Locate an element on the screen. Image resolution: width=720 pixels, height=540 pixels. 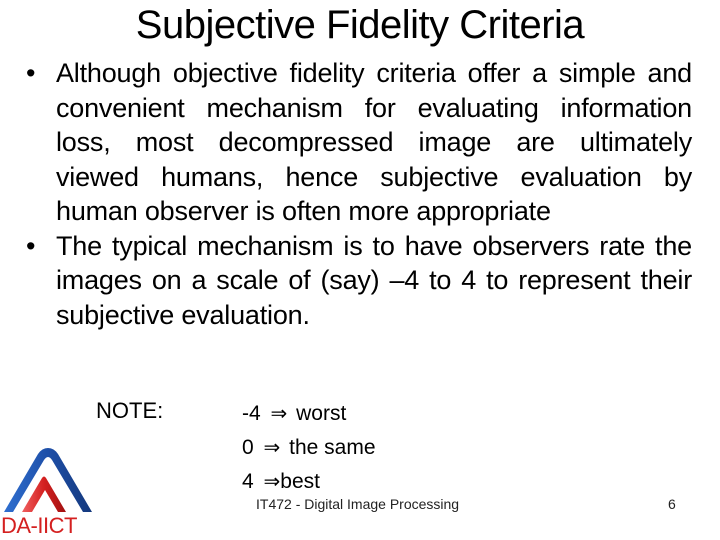
note-row-best: 4 ⇒best is located at coordinates (309, 482).